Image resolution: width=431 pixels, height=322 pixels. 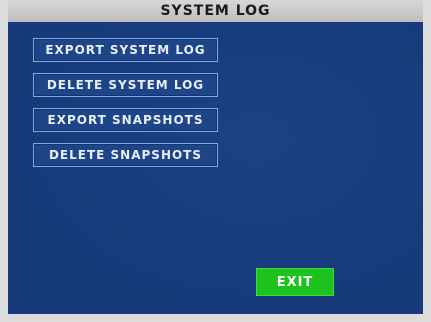 What do you see at coordinates (125, 155) in the screenshot?
I see `delete-snapshots-button: DELETE SNAPSHOTS` at bounding box center [125, 155].